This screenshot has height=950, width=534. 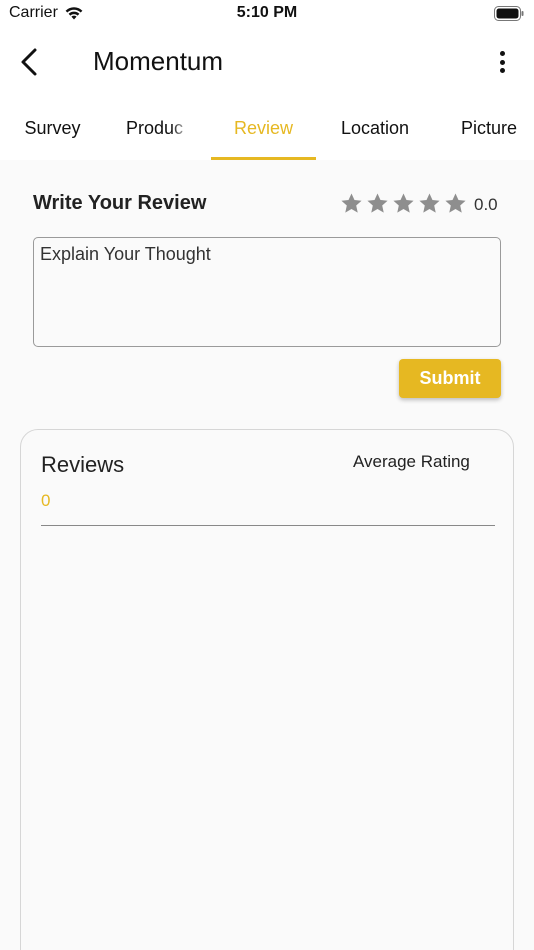 I want to click on tab-location: Location, so click(x=375, y=128).